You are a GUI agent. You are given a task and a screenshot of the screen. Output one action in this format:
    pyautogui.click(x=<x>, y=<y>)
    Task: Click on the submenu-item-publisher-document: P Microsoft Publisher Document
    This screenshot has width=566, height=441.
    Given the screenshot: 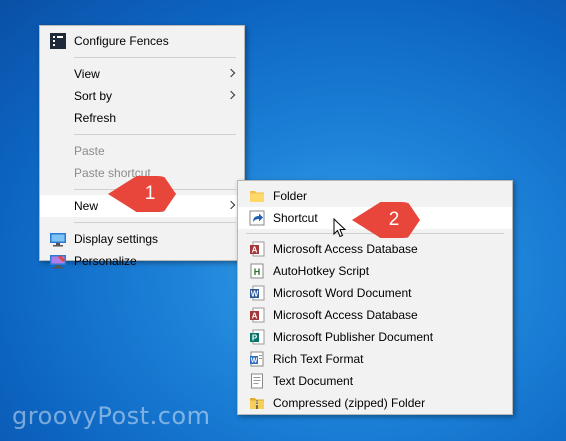 What is the action you would take?
    pyautogui.click(x=375, y=337)
    